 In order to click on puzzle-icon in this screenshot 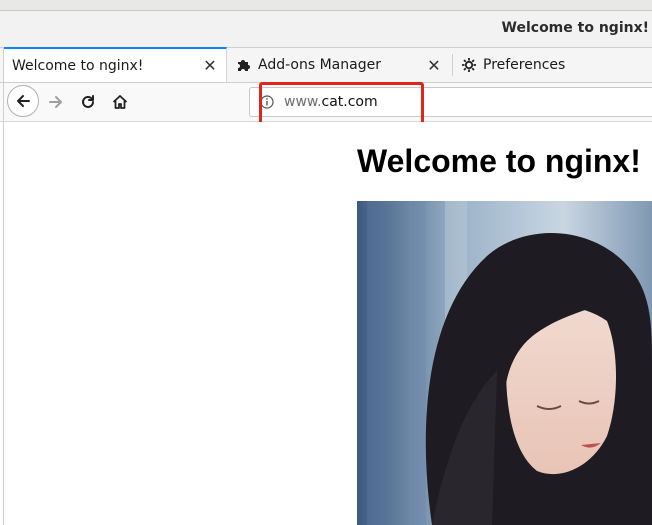, I will do `click(244, 65)`.